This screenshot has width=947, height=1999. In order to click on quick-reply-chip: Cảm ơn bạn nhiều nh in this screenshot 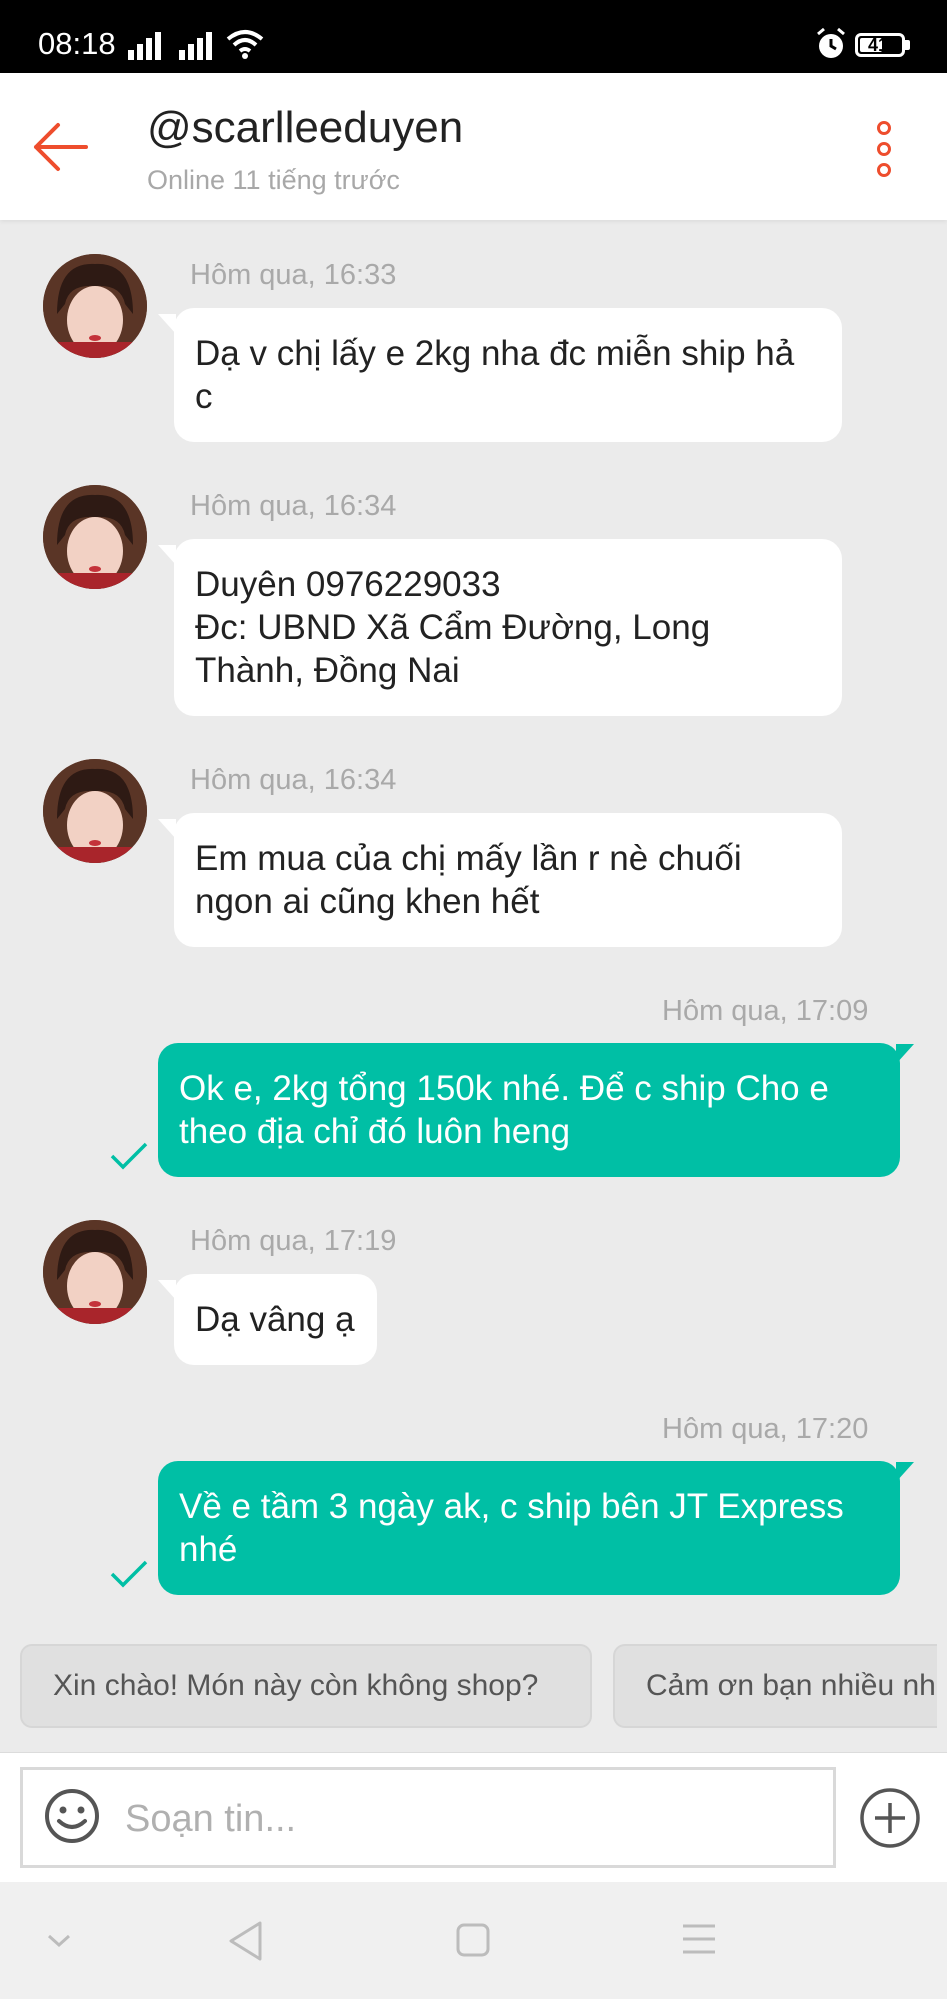, I will do `click(775, 1686)`.